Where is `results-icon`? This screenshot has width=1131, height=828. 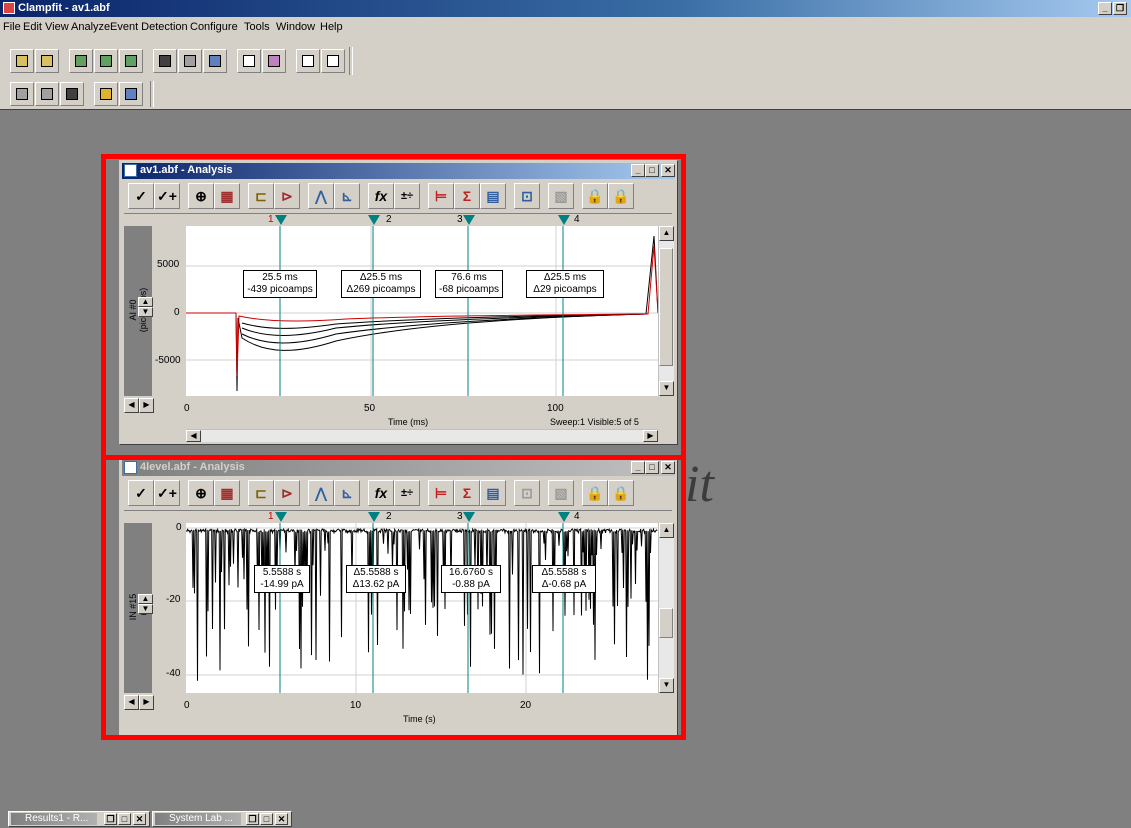
results-icon is located at coordinates (72, 94).